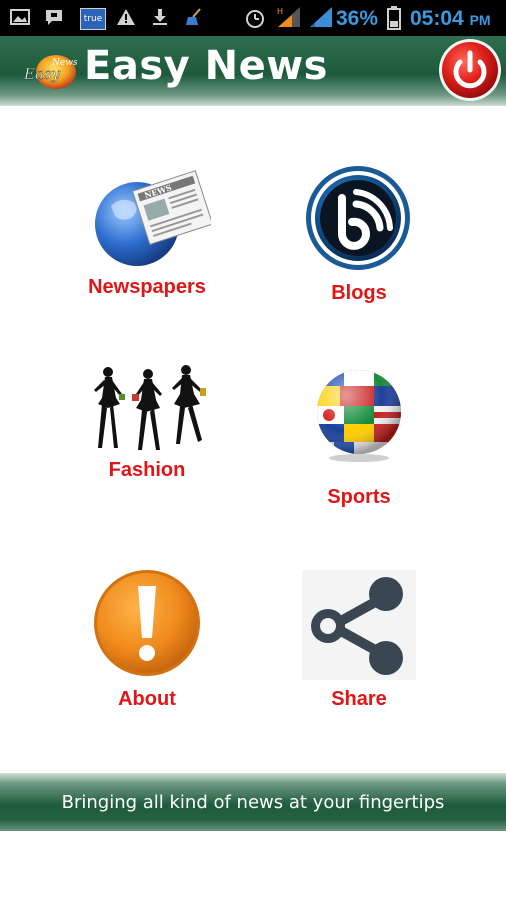  What do you see at coordinates (147, 470) in the screenshot?
I see `fashion-label: Fashion` at bounding box center [147, 470].